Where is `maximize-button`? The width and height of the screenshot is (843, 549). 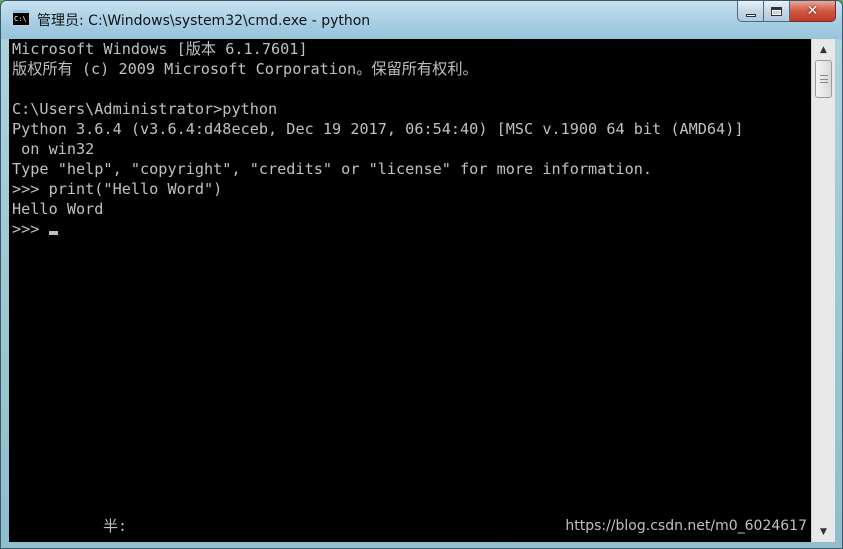 maximize-button is located at coordinates (777, 11).